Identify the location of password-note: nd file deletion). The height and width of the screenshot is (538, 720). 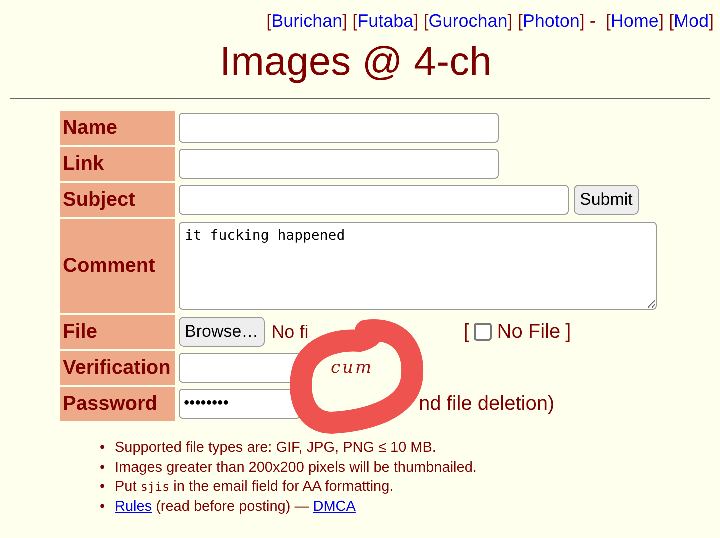
(487, 404).